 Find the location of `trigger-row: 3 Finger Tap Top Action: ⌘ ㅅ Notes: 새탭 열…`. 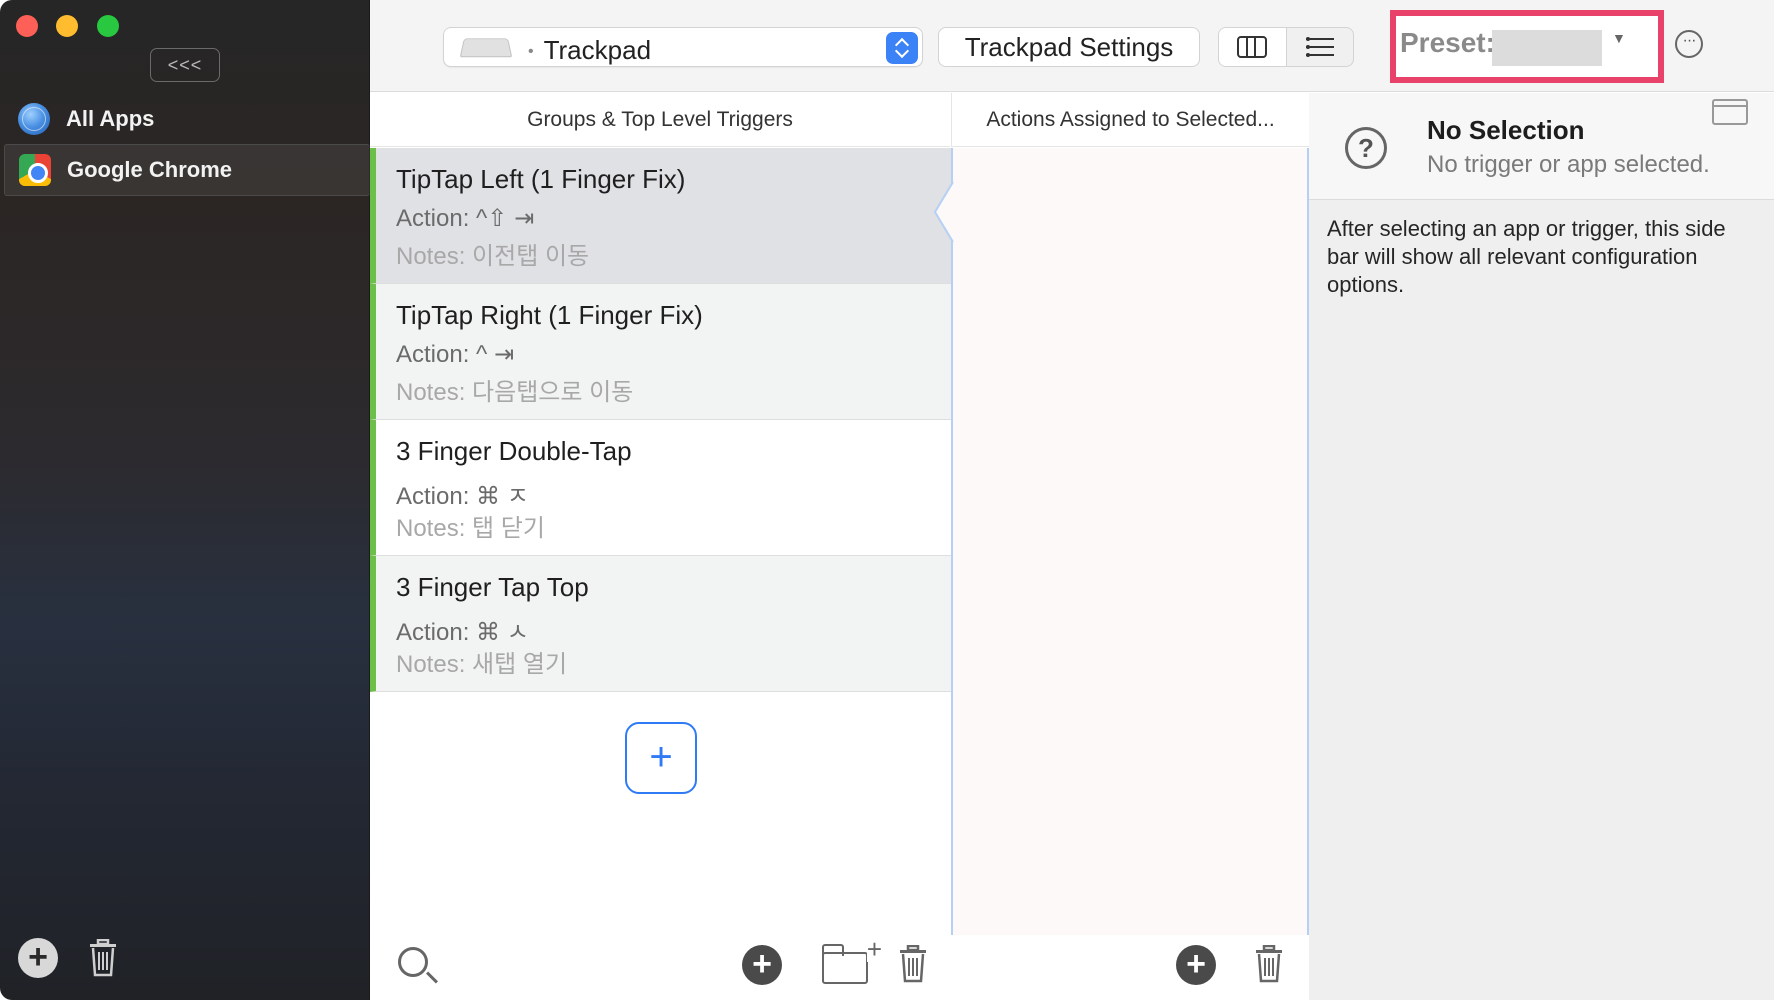

trigger-row: 3 Finger Tap Top Action: ⌘ ㅅ Notes: 새탭 열… is located at coordinates (660, 624).